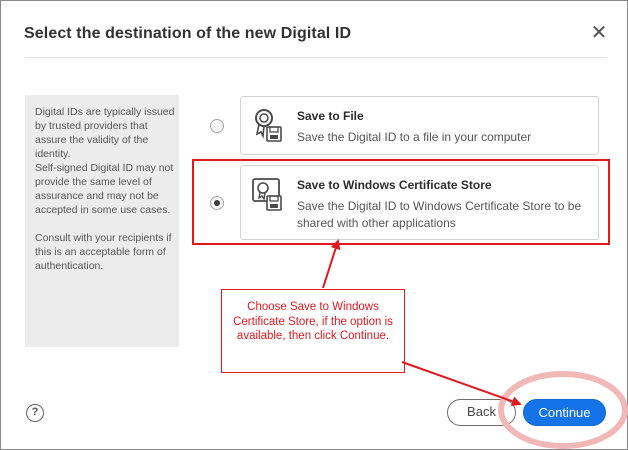  I want to click on option-title: Save to File, so click(330, 116).